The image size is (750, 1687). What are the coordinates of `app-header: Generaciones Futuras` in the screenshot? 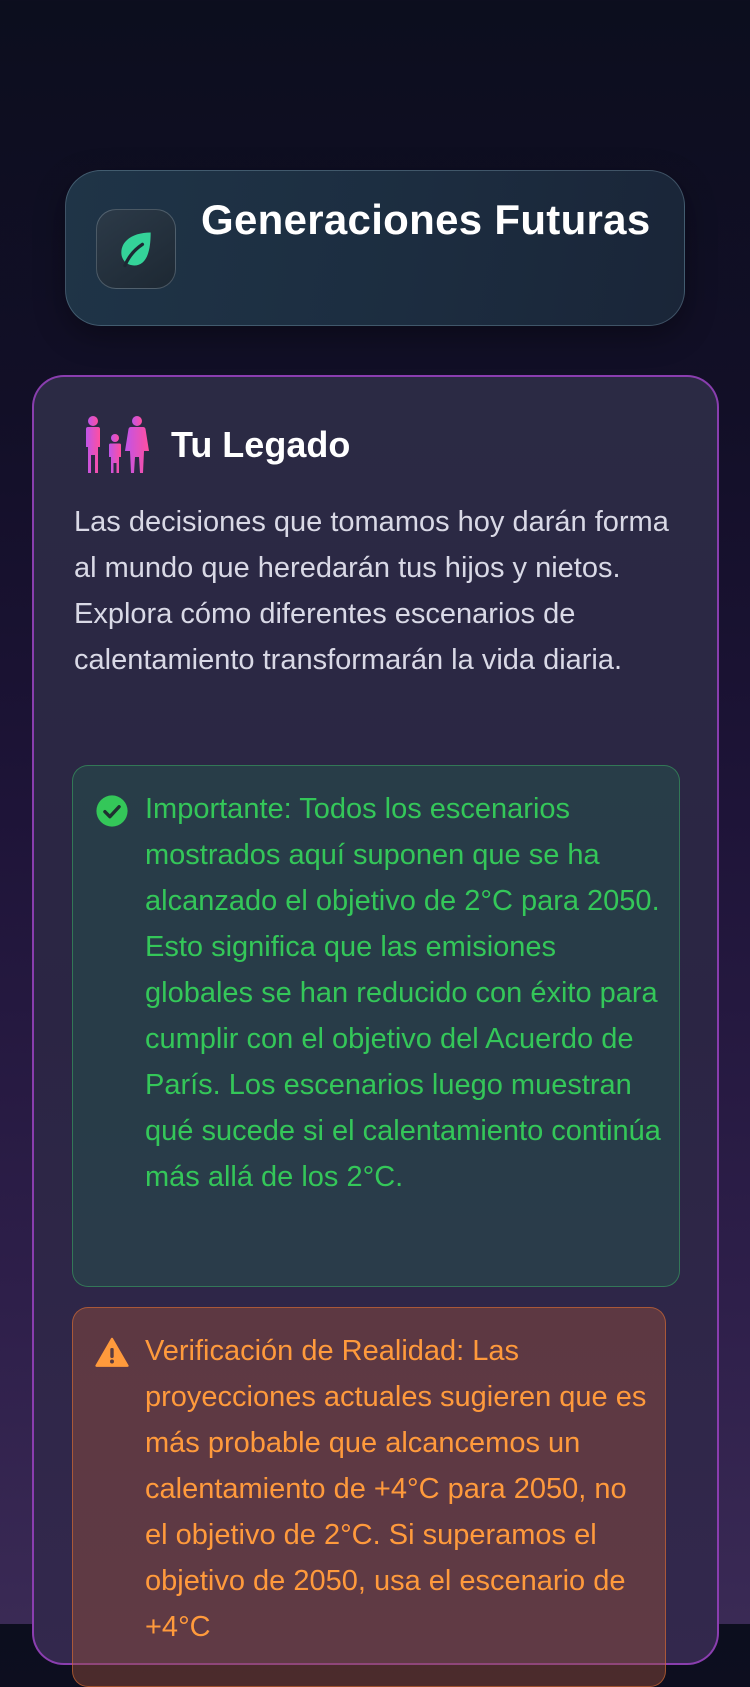 It's located at (375, 248).